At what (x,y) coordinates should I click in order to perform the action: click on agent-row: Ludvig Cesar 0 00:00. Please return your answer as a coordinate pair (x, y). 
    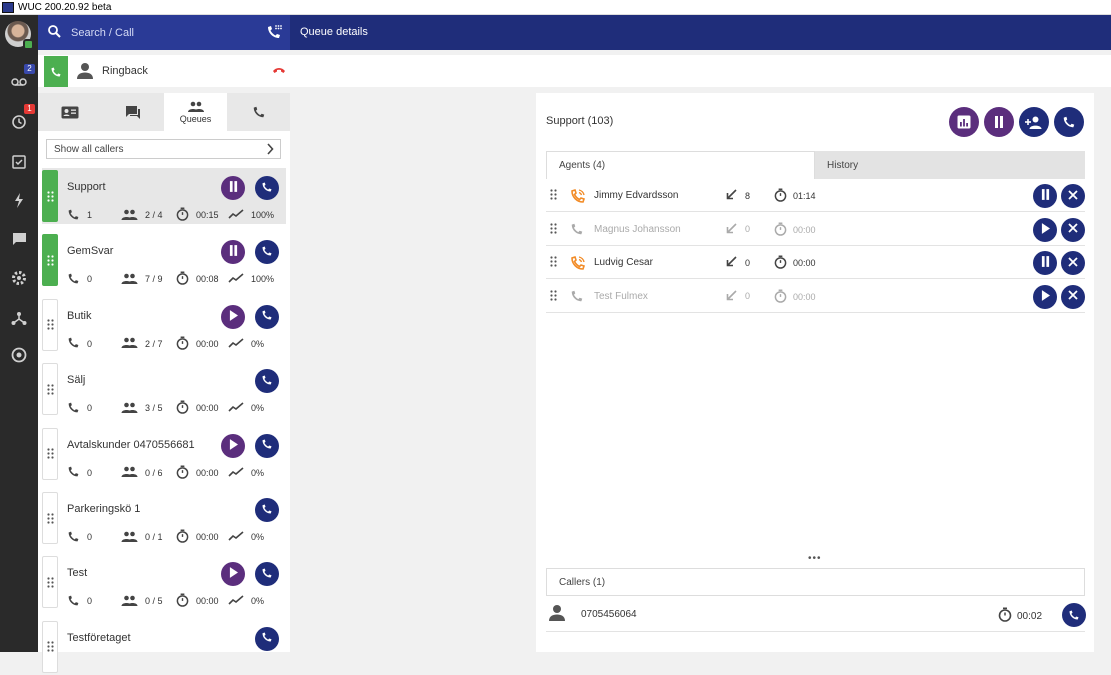
    Looking at the image, I should click on (815, 262).